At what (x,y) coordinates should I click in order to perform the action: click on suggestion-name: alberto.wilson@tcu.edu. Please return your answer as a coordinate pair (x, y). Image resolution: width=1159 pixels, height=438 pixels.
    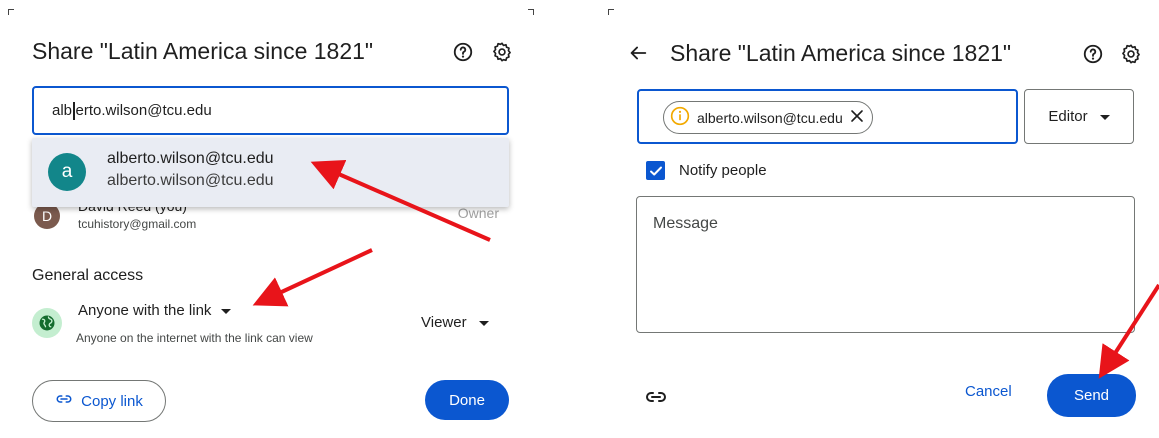
    Looking at the image, I should click on (190, 158).